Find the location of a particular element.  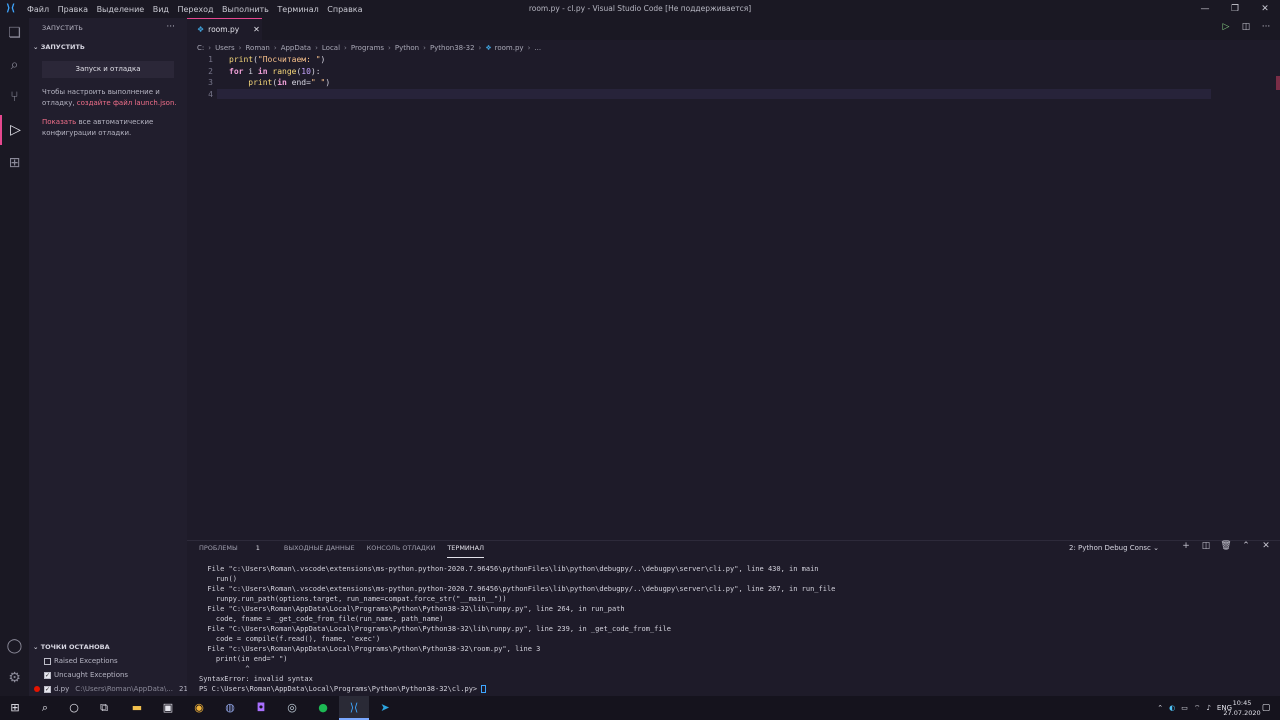

wifi-icon: ⌔ is located at coordinates (1197, 708).